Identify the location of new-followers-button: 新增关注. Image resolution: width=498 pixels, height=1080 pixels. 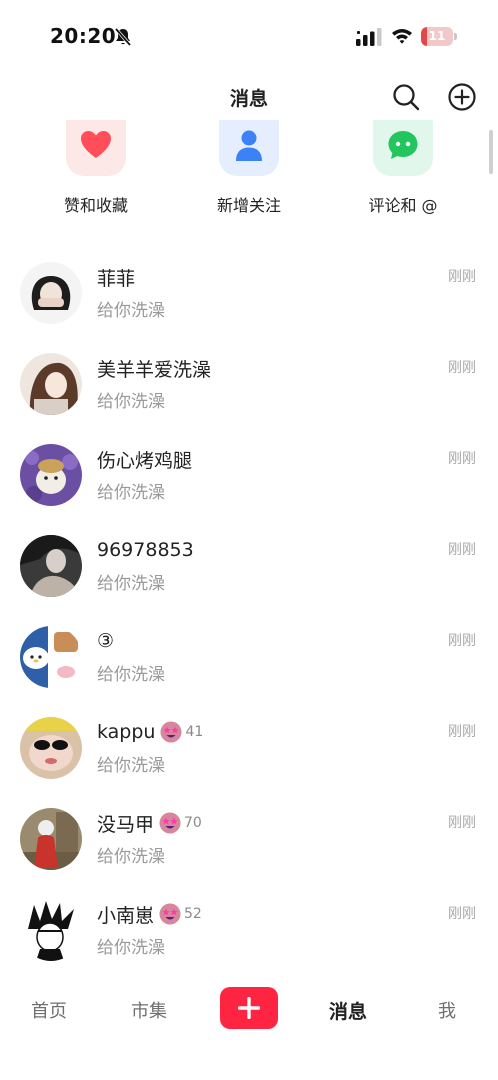
(249, 170).